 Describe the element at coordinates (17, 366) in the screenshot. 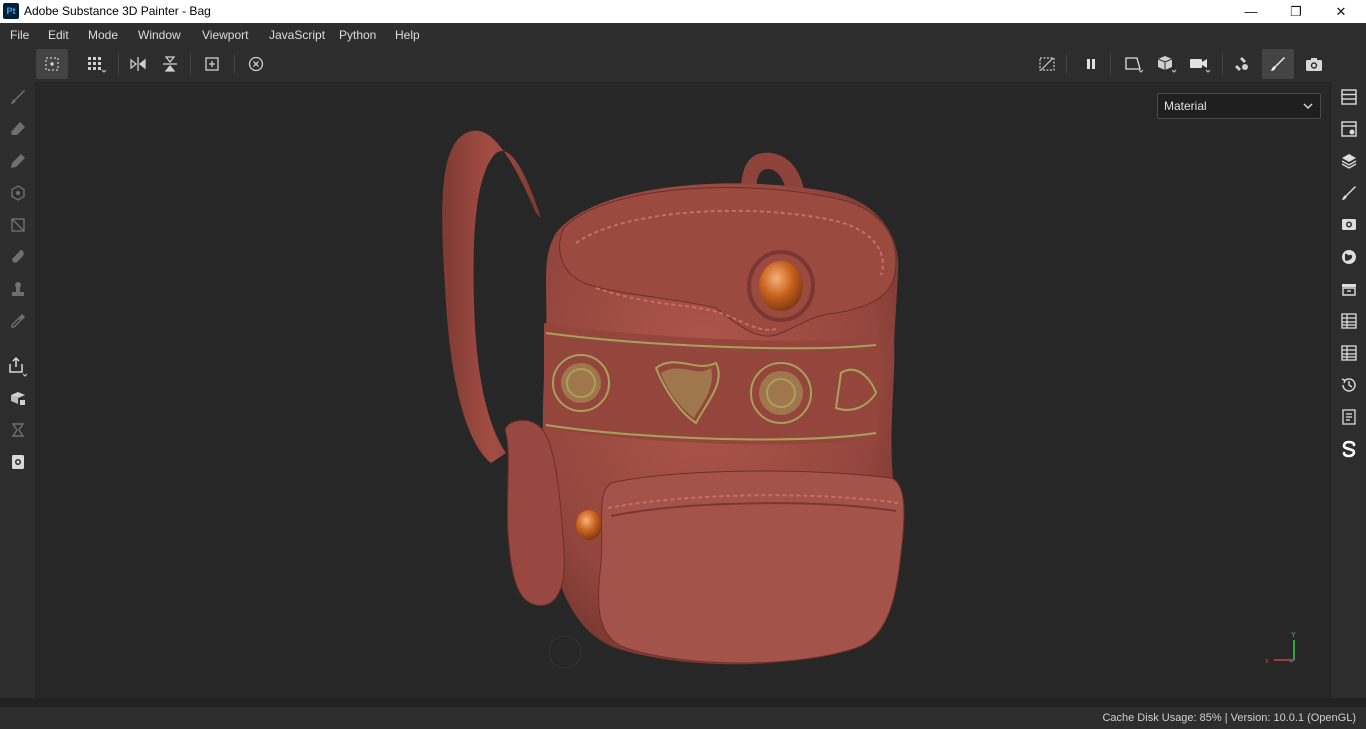

I see `export-icon` at that location.